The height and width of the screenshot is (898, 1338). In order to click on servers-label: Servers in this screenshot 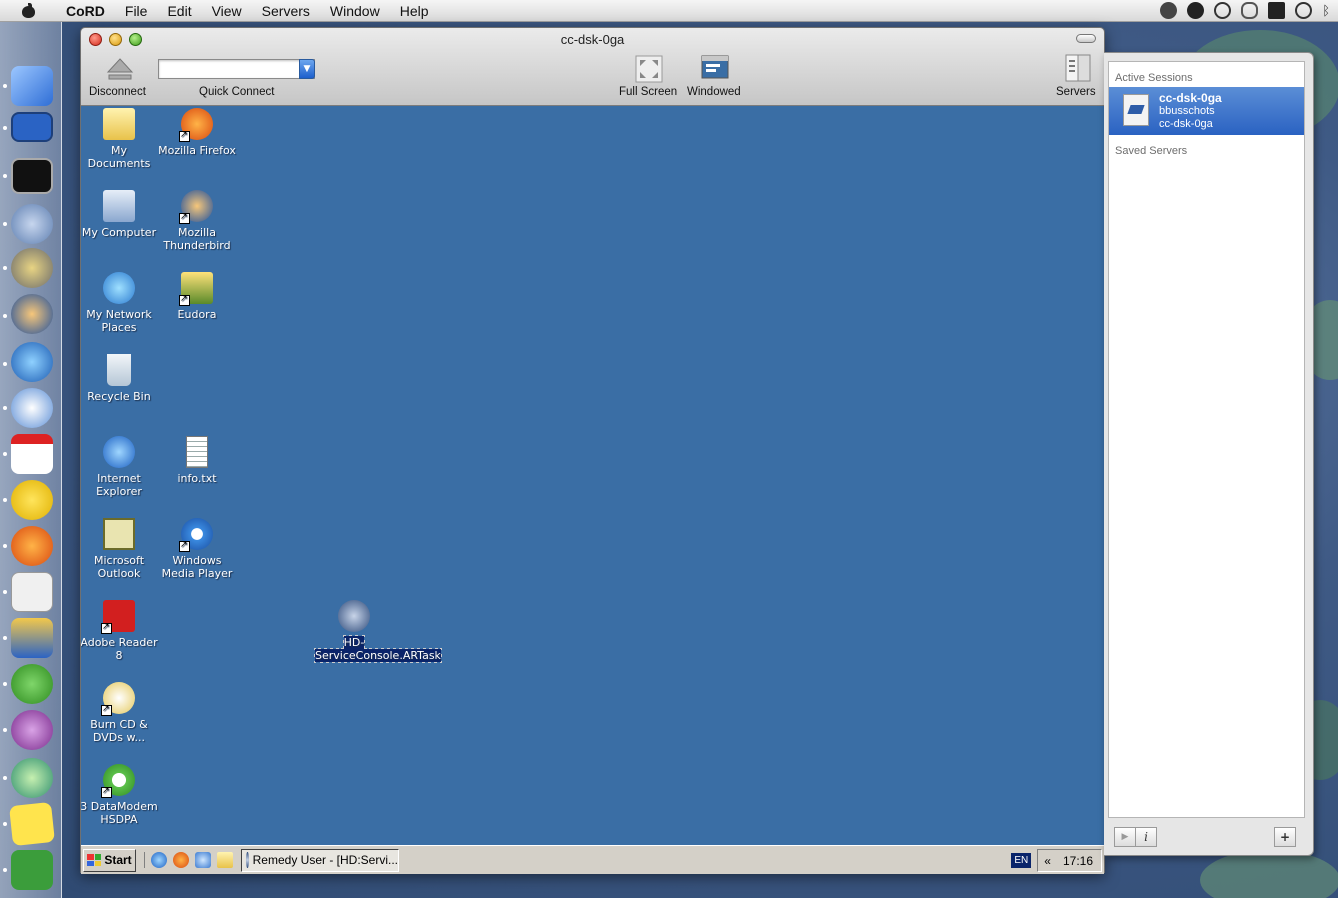, I will do `click(1076, 92)`.